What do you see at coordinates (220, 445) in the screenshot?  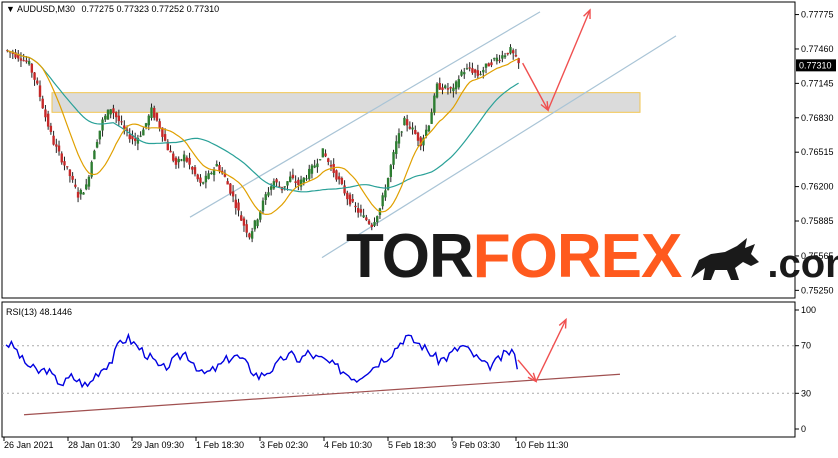 I see `time-tick-label: 1 Feb 18:30` at bounding box center [220, 445].